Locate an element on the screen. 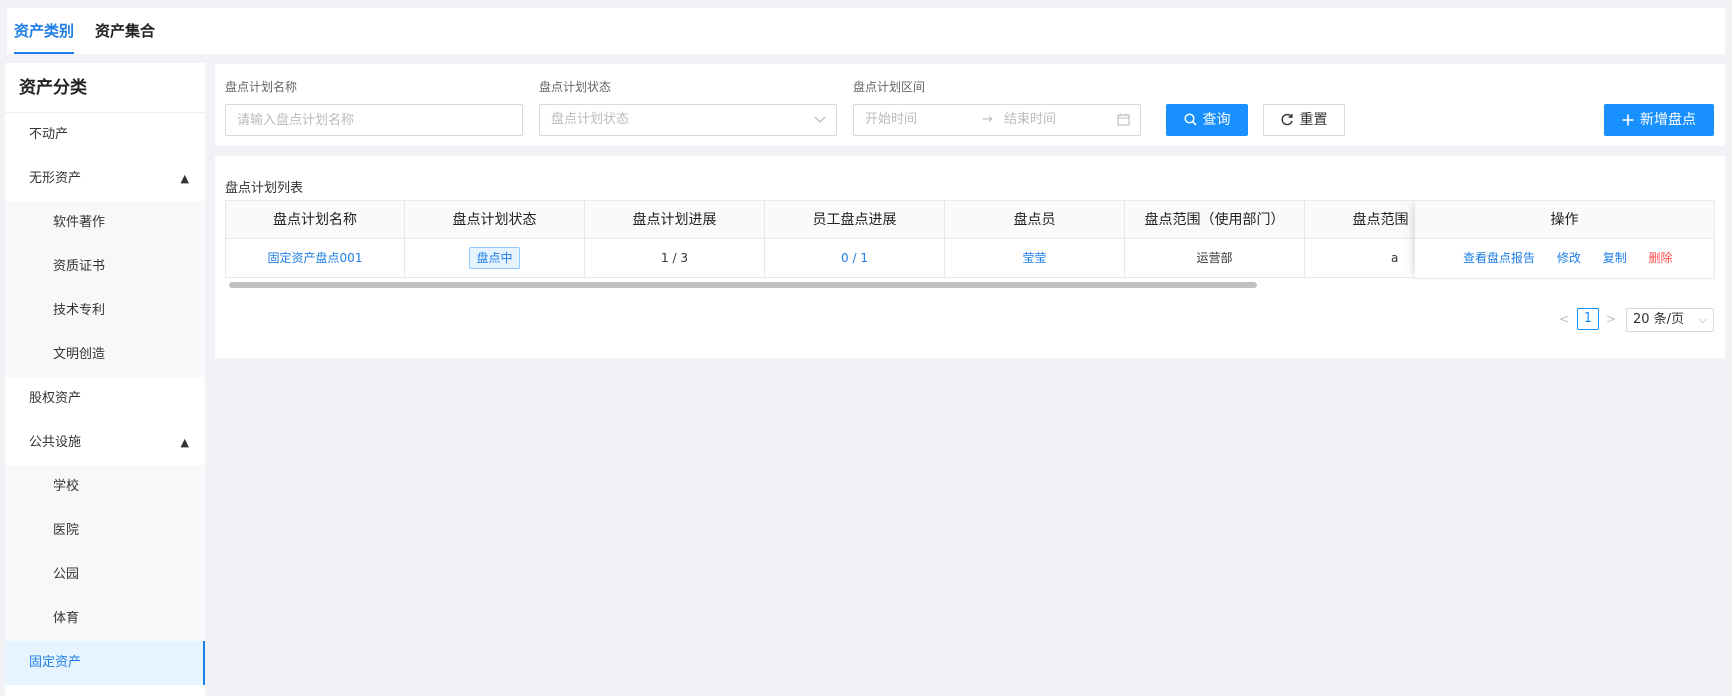 Image resolution: width=1732 pixels, height=696 pixels. column-header-checker: 盘点员 is located at coordinates (1035, 219).